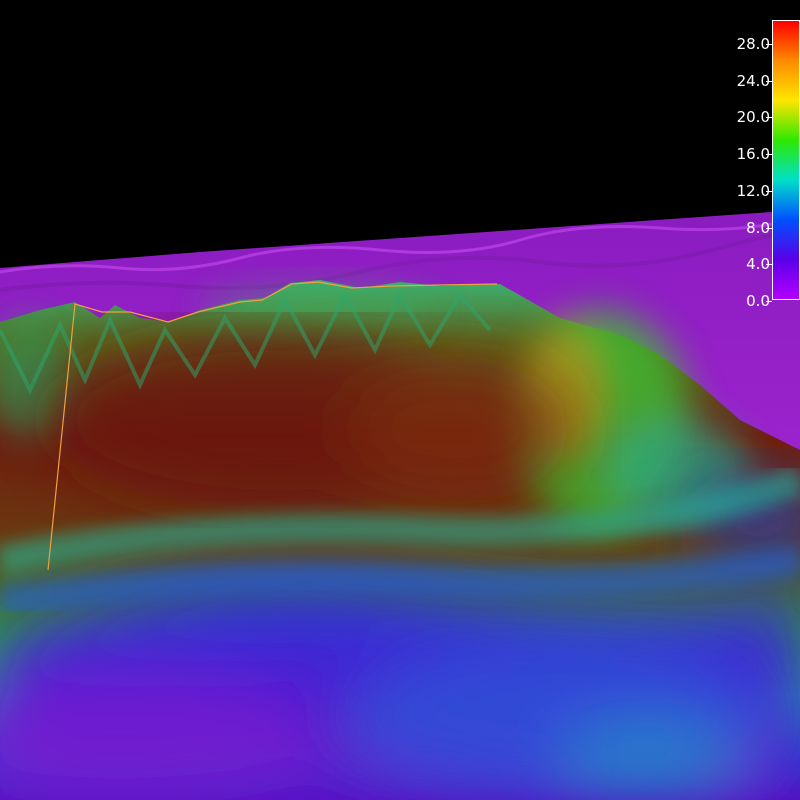  I want to click on colorbar-tick-label: 28.0, so click(753, 44).